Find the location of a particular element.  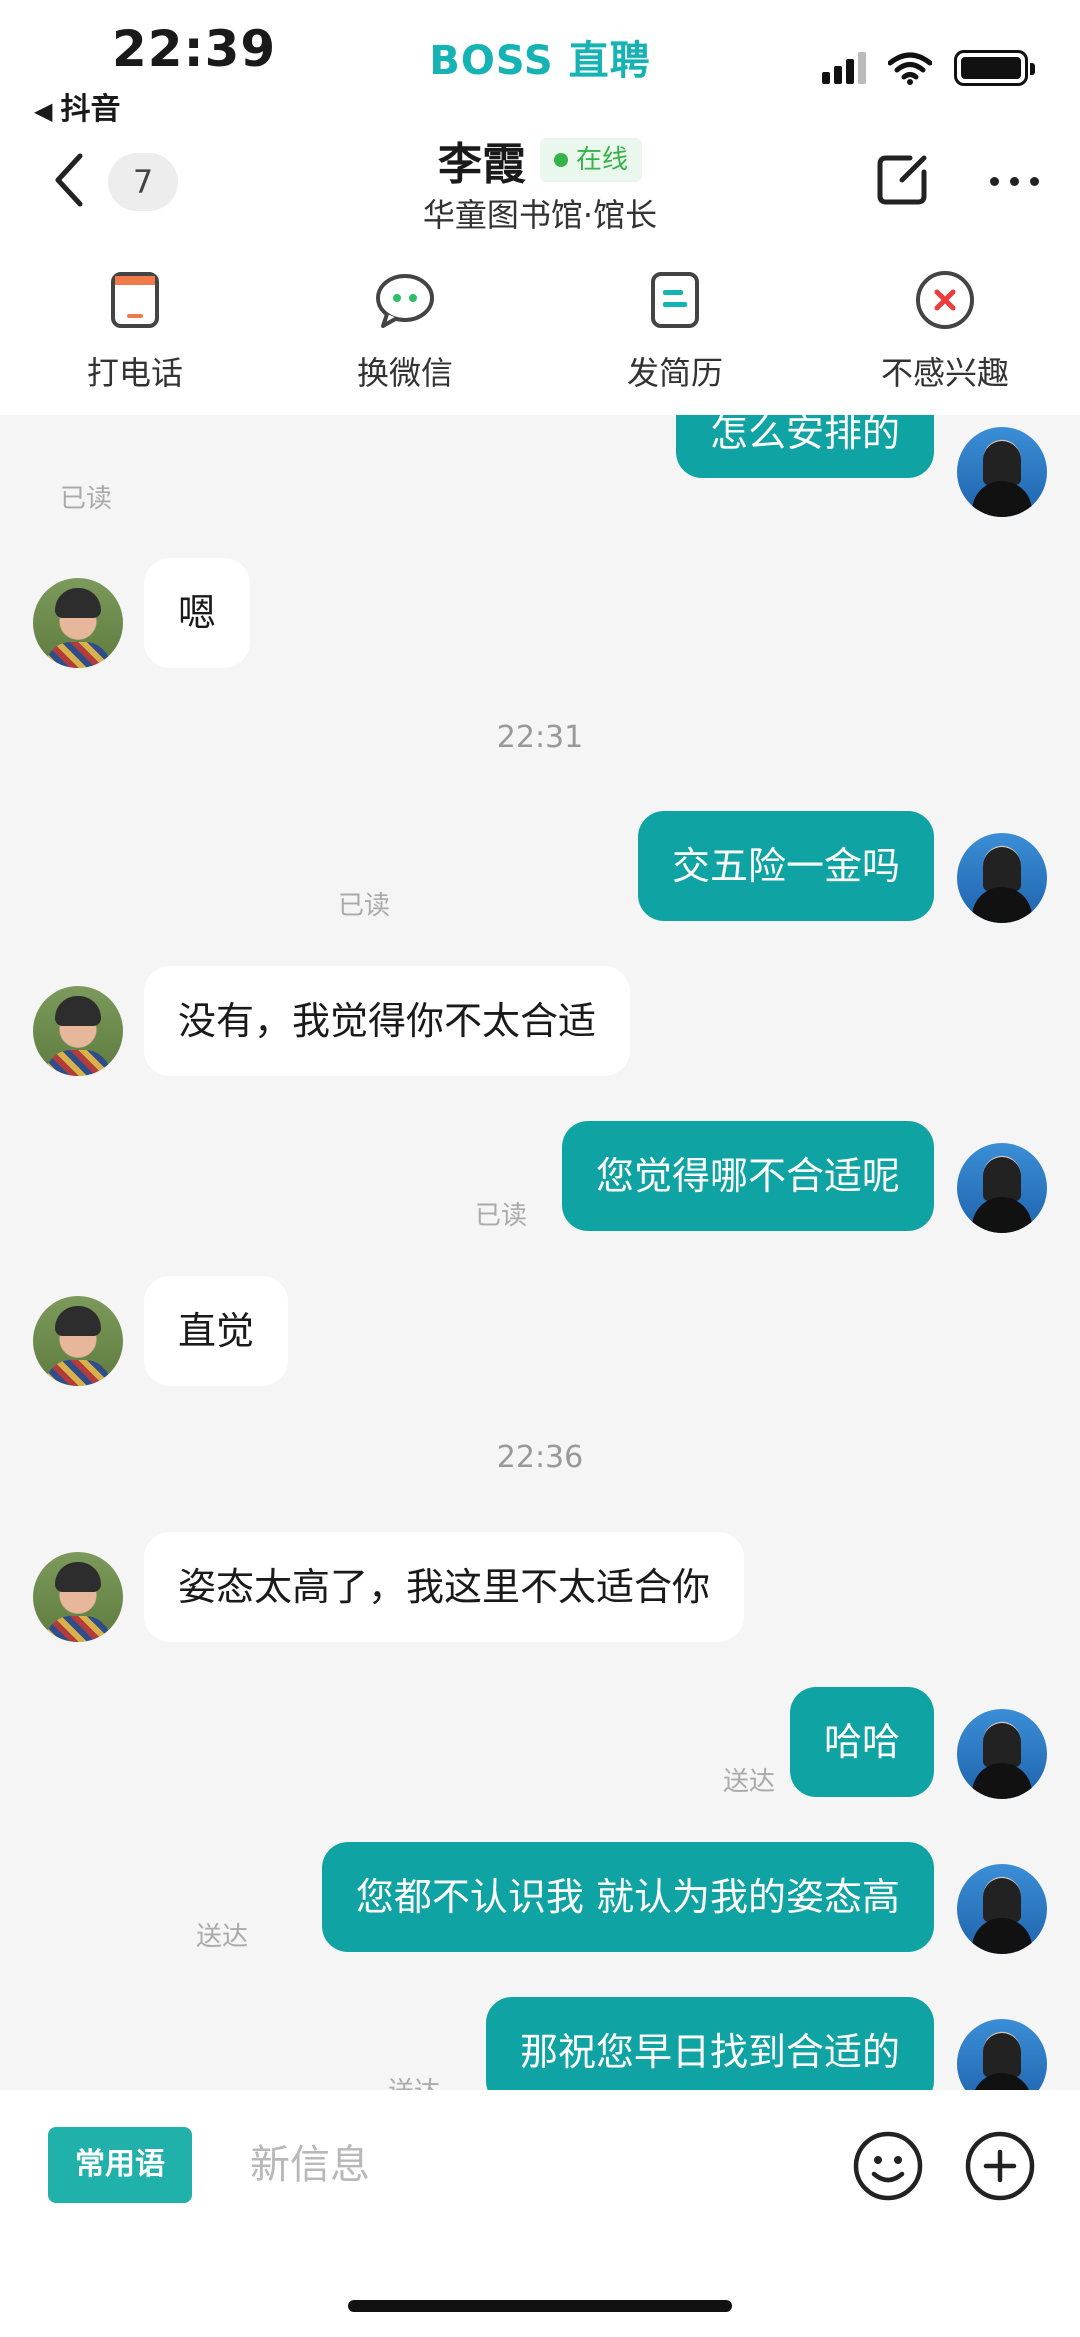

signal-icon is located at coordinates (844, 68).